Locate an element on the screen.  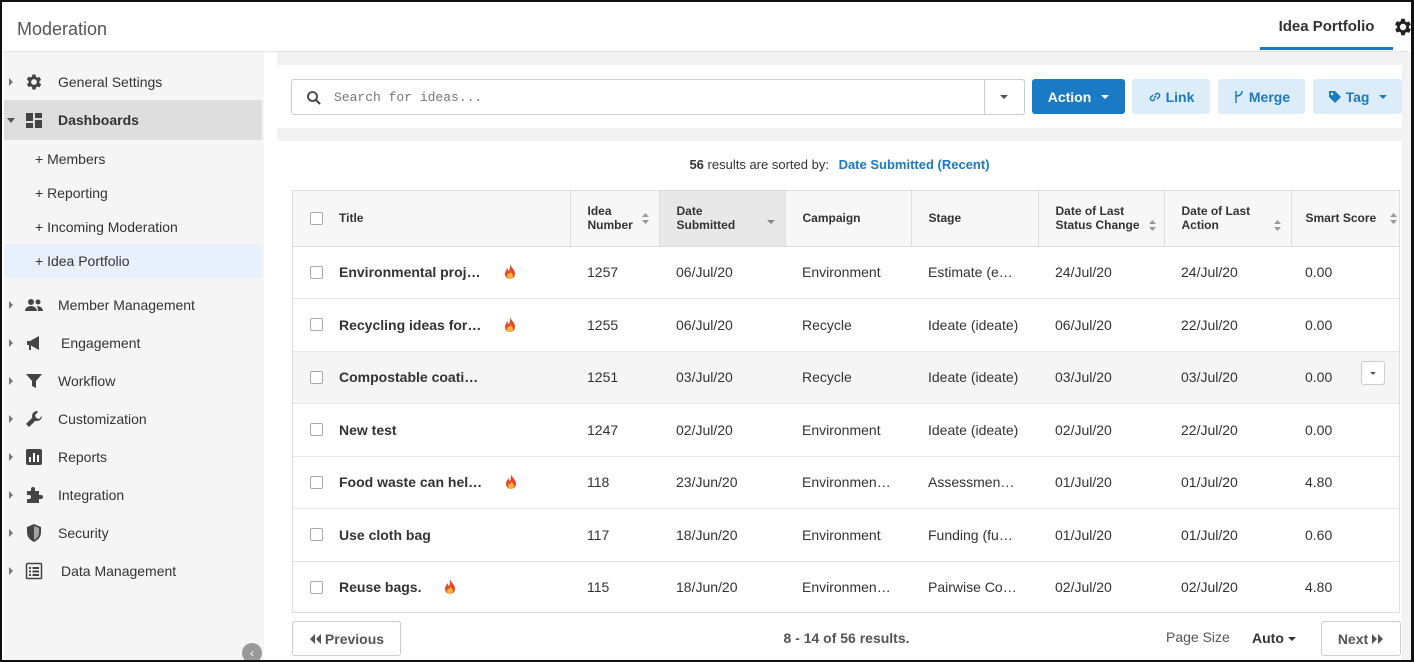
gear-icon is located at coordinates (1403, 27).